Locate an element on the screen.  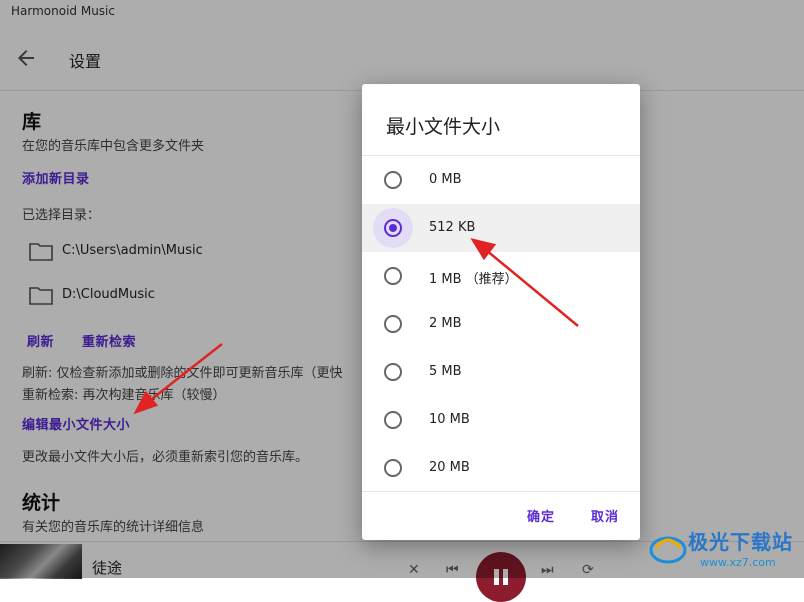
option-label: 2 MB is located at coordinates (445, 323).